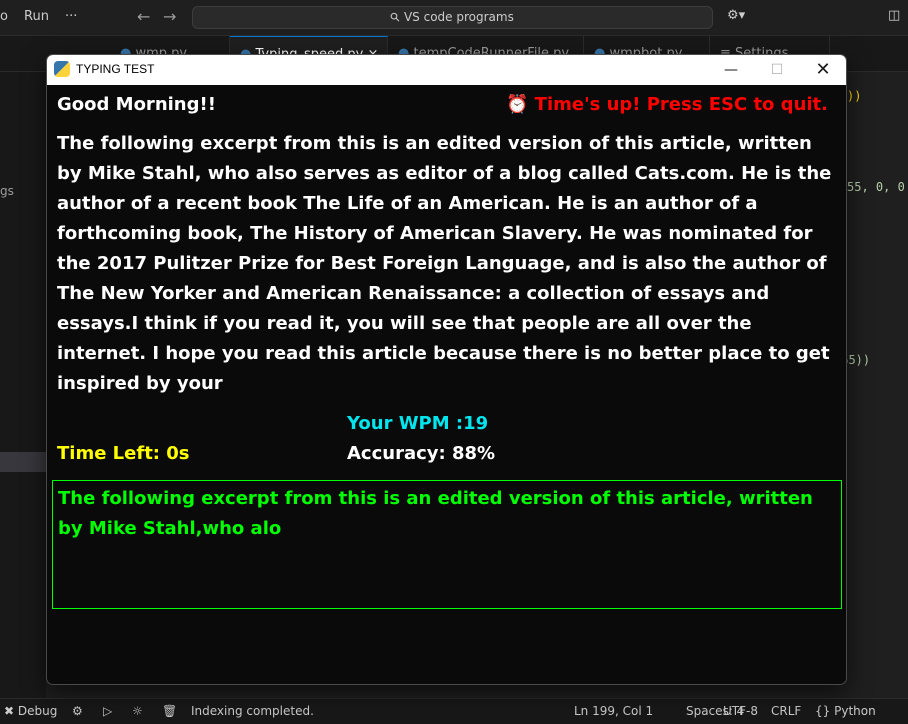 Image resolution: width=908 pixels, height=724 pixels. Describe the element at coordinates (458, 17) in the screenshot. I see `search-text: VS code programs` at that location.